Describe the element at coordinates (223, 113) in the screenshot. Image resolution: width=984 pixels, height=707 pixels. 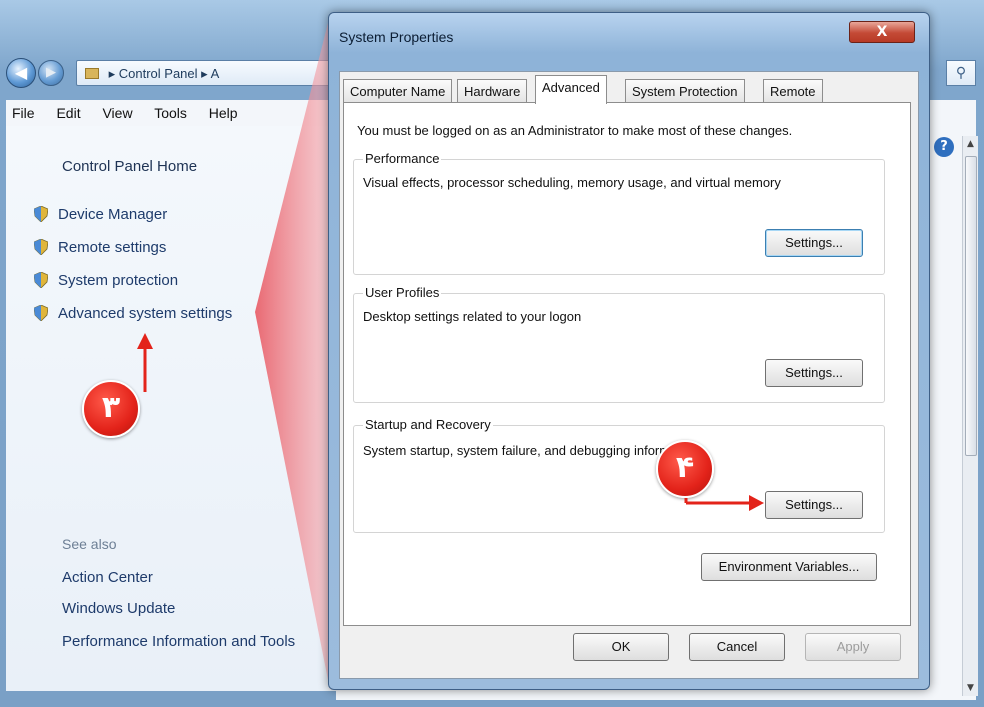
I see `menu-help: Help` at that location.